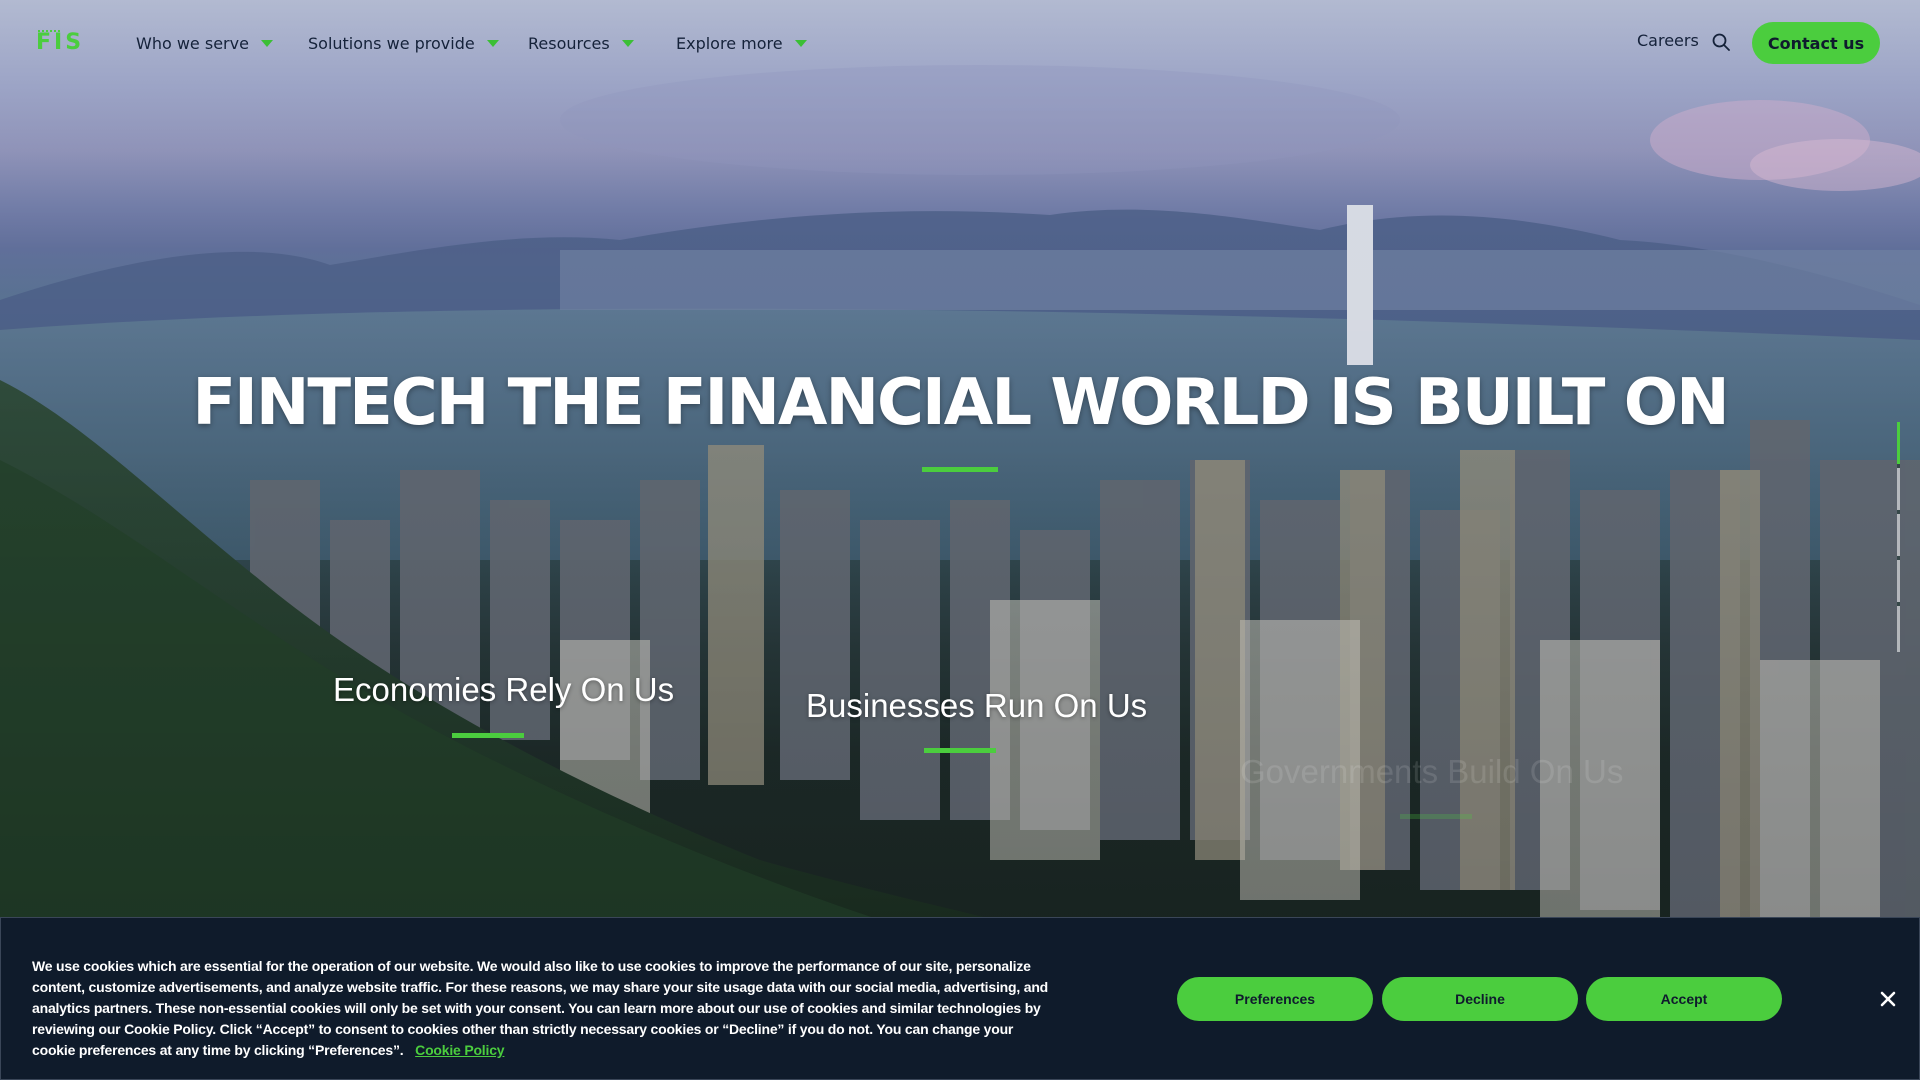 Image resolution: width=1920 pixels, height=1080 pixels. Describe the element at coordinates (1898, 443) in the screenshot. I see `slide-progress-active` at that location.